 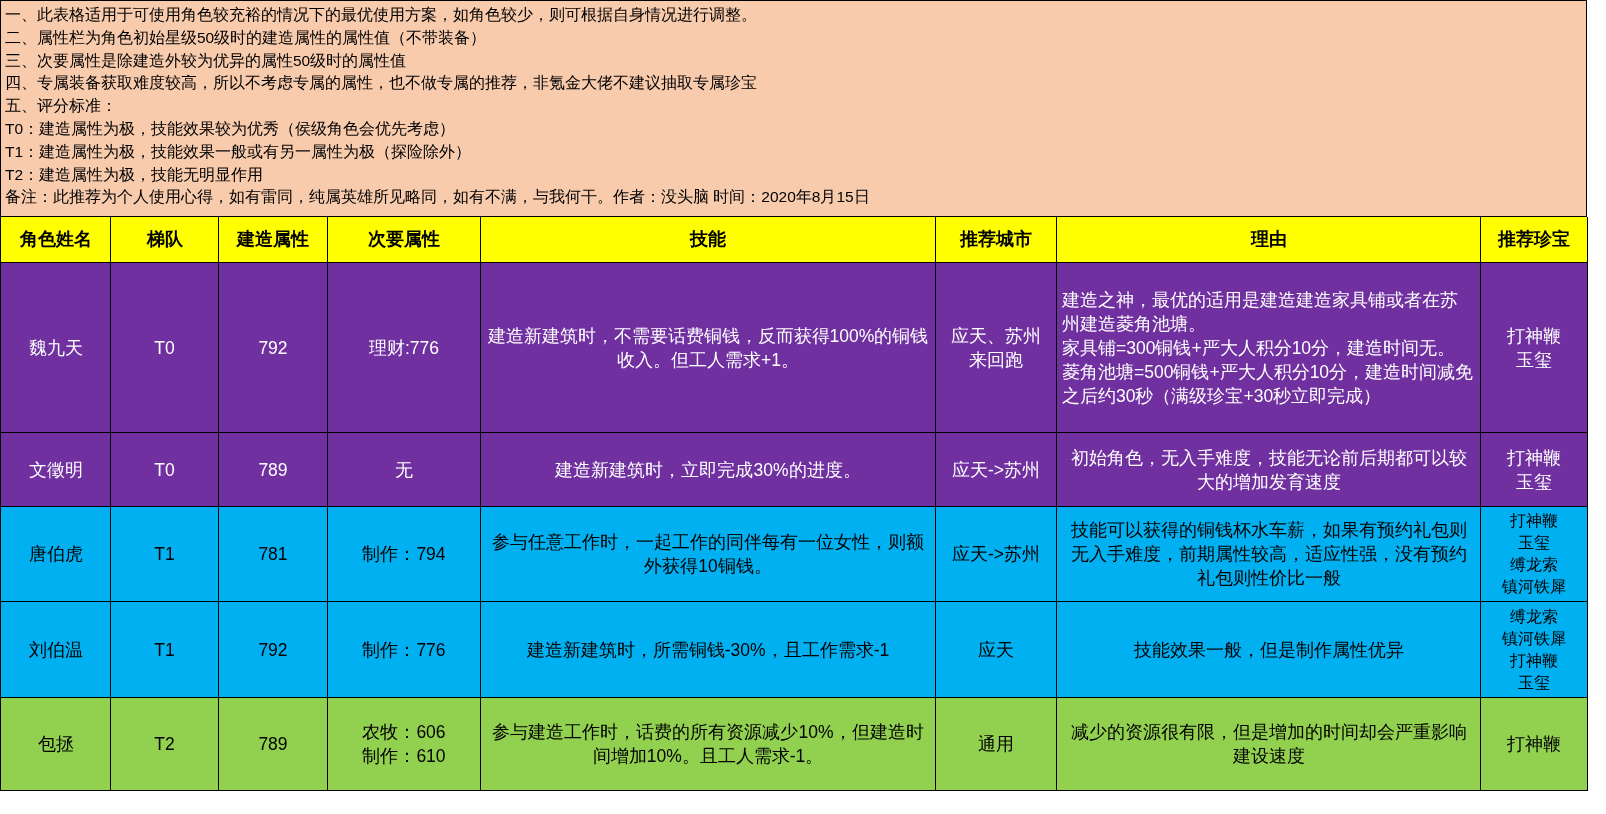 What do you see at coordinates (1268, 554) in the screenshot?
I see `table-cell-text: 技能可以获得的铜钱杯水车薪，如果有预约礼包则无入手难度，前期属性较高，适应性强，没有预约礼包则性价比一般` at bounding box center [1268, 554].